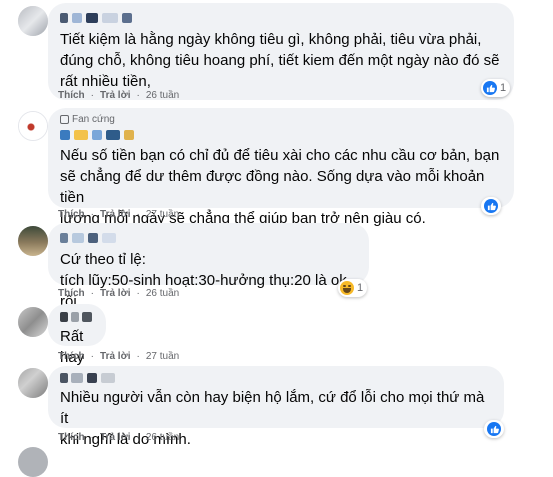 The image size is (553, 477). Describe the element at coordinates (64, 119) in the screenshot. I see `fan-badge-icon` at that location.